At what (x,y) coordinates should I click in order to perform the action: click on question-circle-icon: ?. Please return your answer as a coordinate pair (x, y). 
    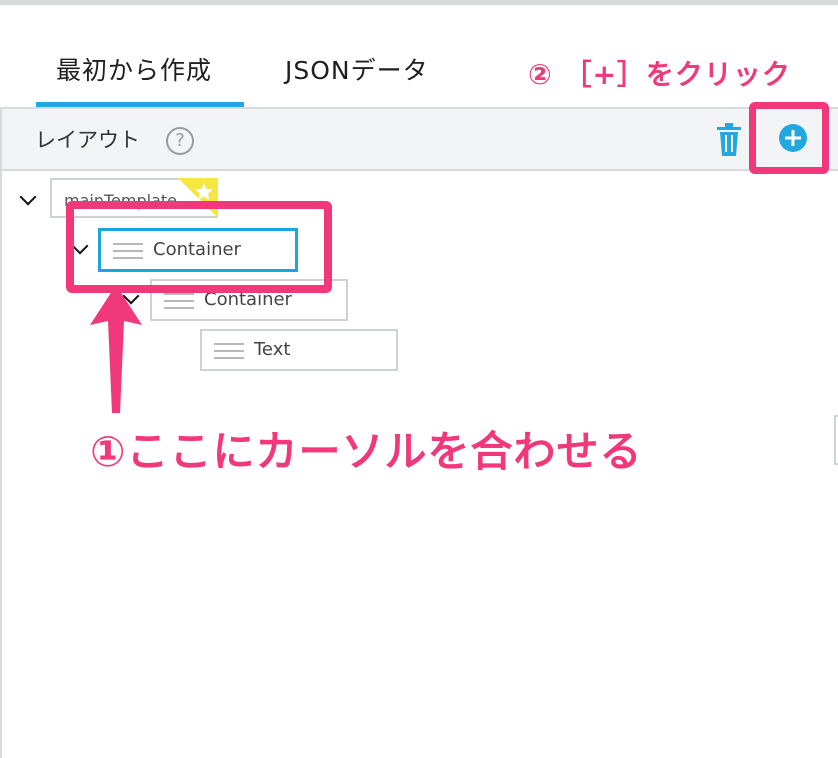
    Looking at the image, I should click on (180, 141).